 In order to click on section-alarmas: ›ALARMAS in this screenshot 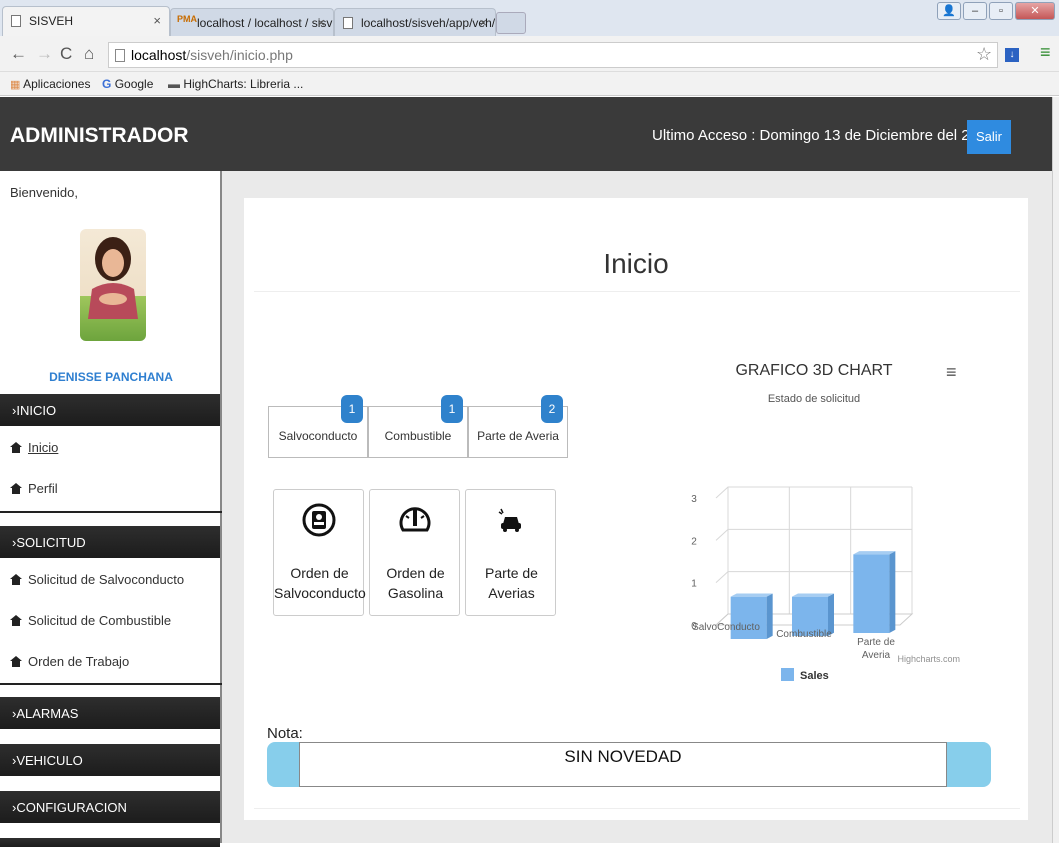, I will do `click(110, 713)`.